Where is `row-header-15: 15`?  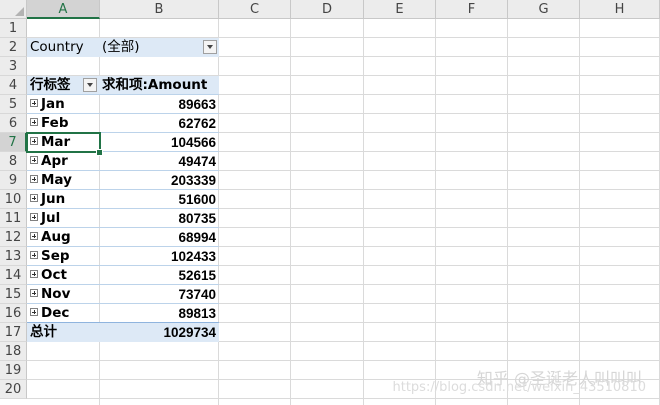
row-header-15: 15 is located at coordinates (13, 294).